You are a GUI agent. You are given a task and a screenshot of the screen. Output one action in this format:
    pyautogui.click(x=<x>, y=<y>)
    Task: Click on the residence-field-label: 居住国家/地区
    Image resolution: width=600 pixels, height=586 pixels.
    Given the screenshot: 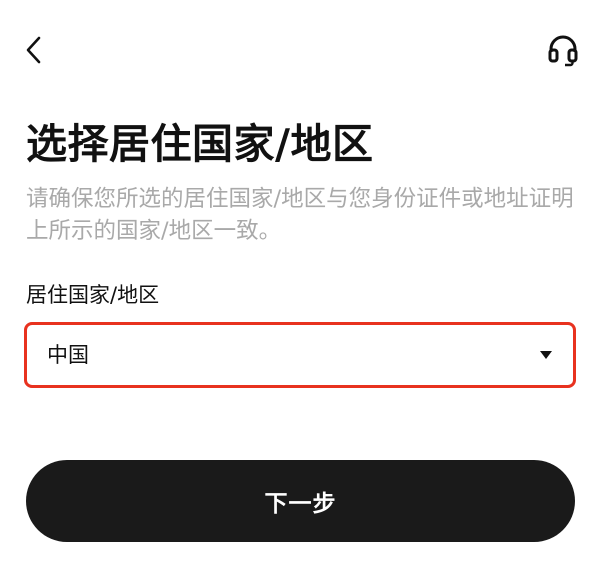 What is the action you would take?
    pyautogui.click(x=93, y=295)
    